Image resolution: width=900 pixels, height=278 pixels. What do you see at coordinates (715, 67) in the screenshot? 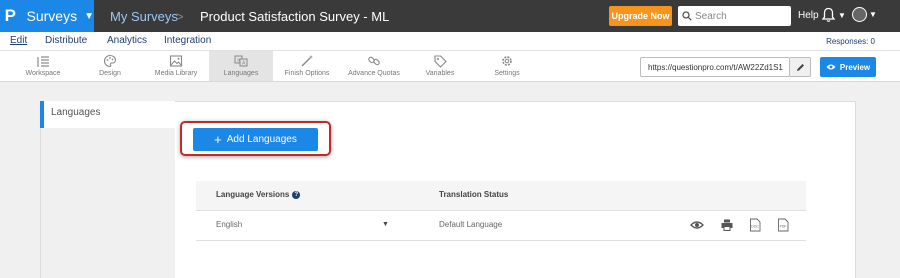
I see `survey-url-field: https://questionpro.com/t/AW22Zd1S1` at bounding box center [715, 67].